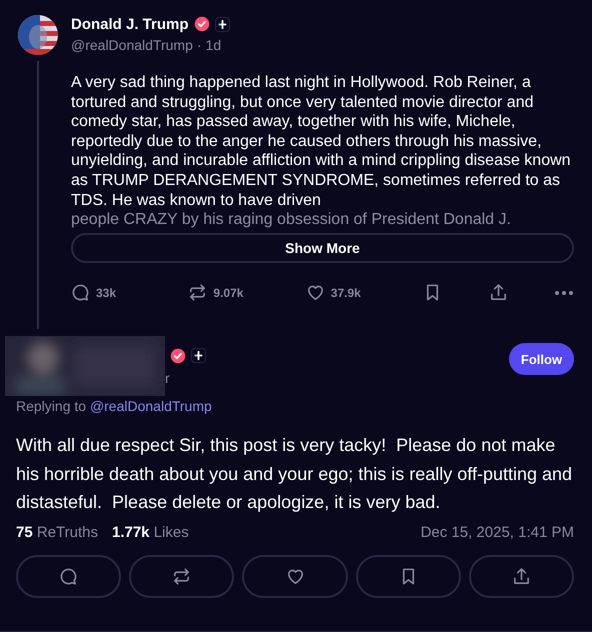 The width and height of the screenshot is (592, 632). I want to click on stat-count: 75 ReTruths, so click(57, 532).